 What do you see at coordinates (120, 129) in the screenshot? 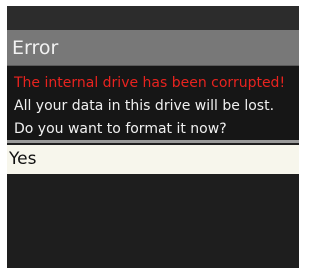
I see `info-message-line-2: Do you want to format it now?` at bounding box center [120, 129].